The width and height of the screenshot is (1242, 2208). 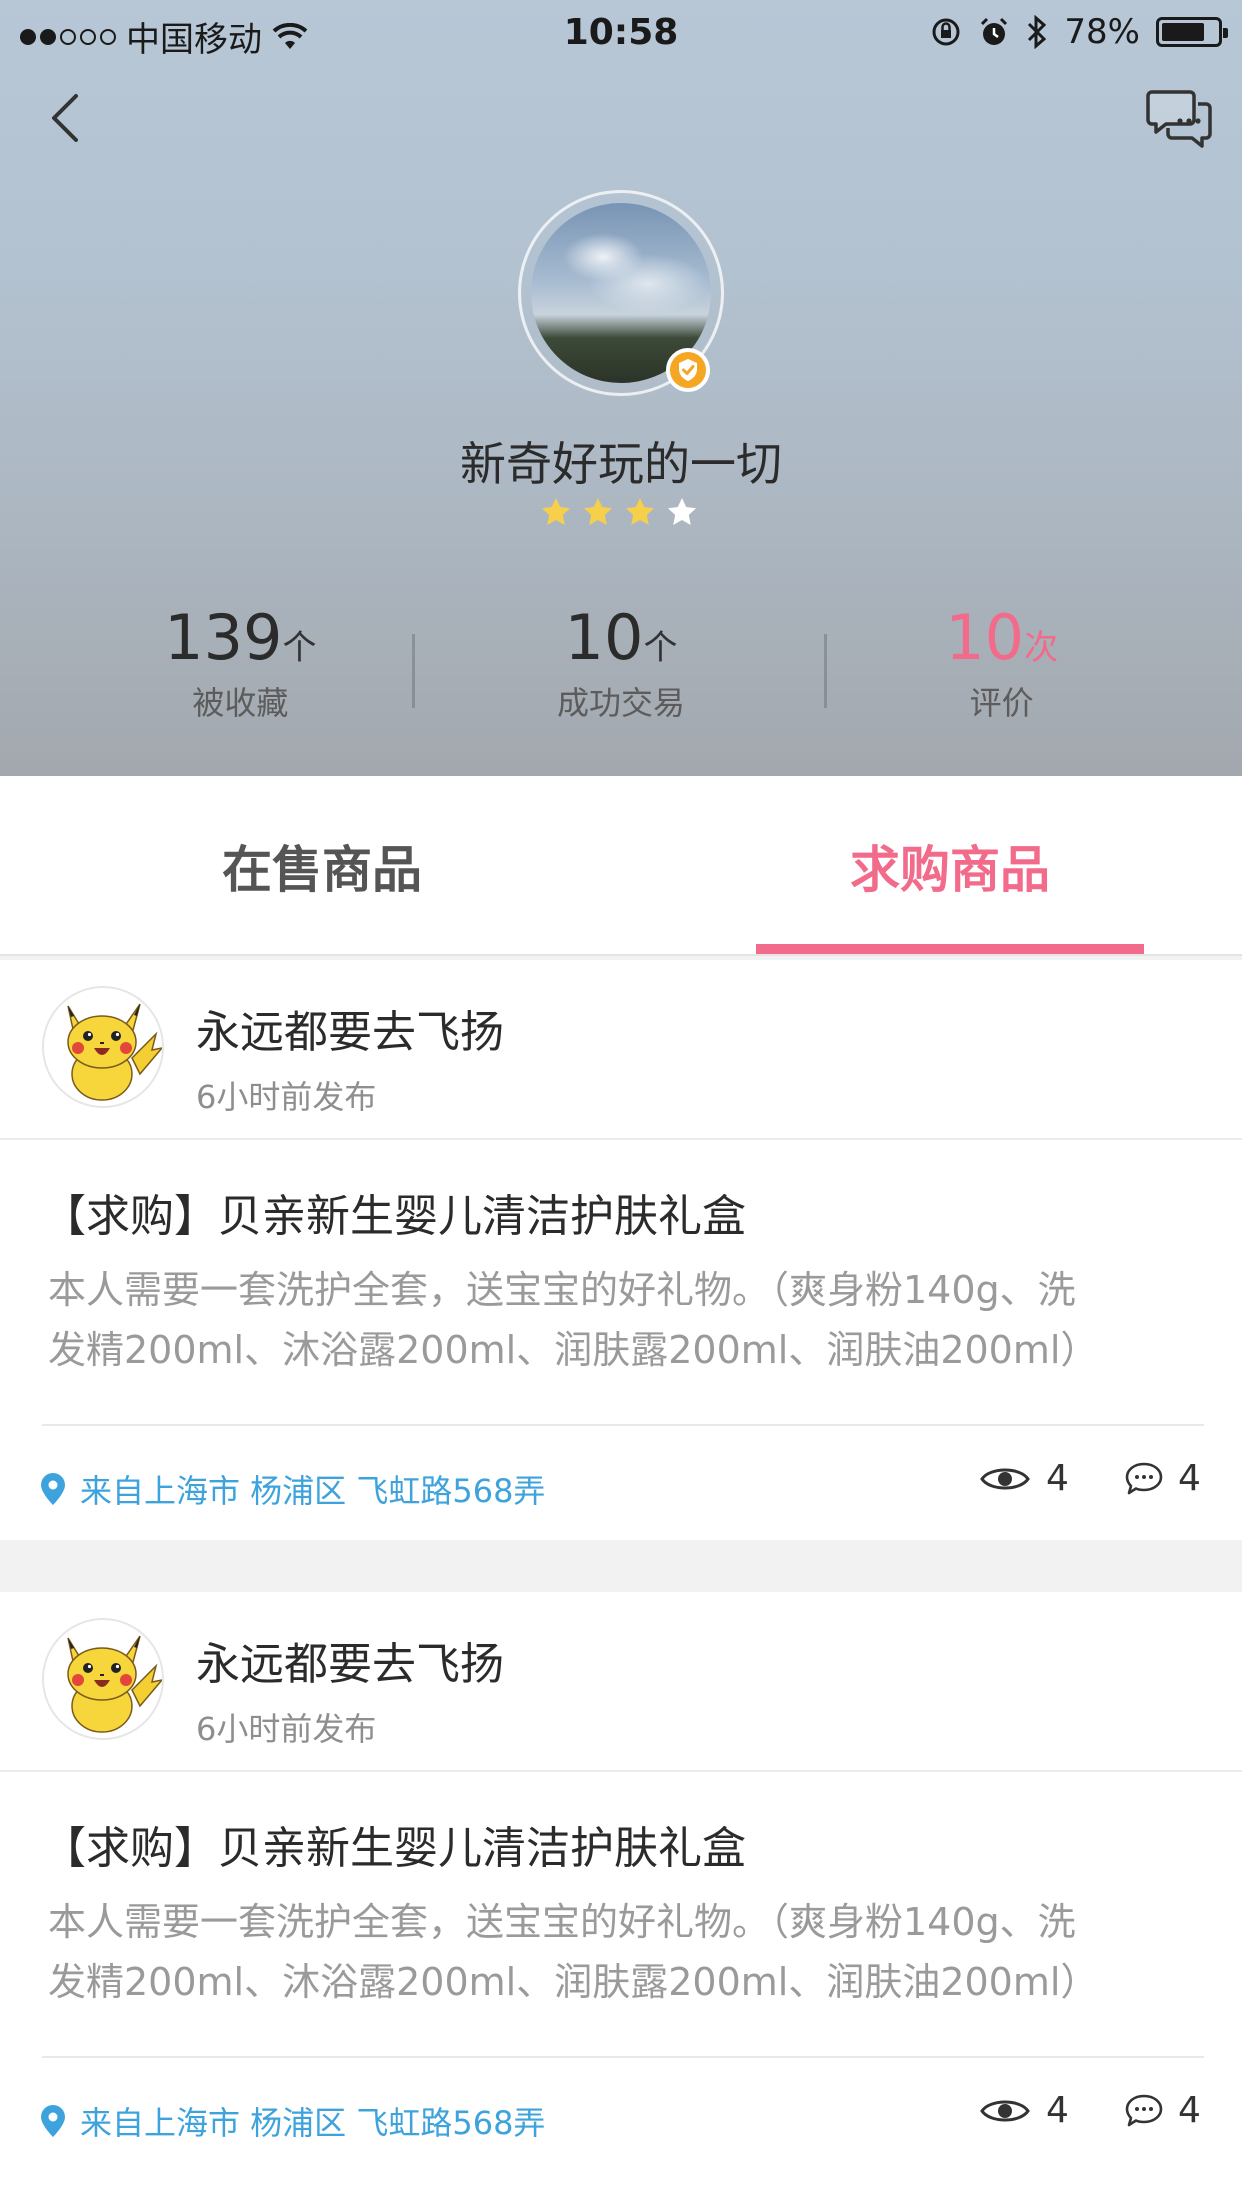 I want to click on stat-favorited: 139个 被收藏, so click(x=240, y=665).